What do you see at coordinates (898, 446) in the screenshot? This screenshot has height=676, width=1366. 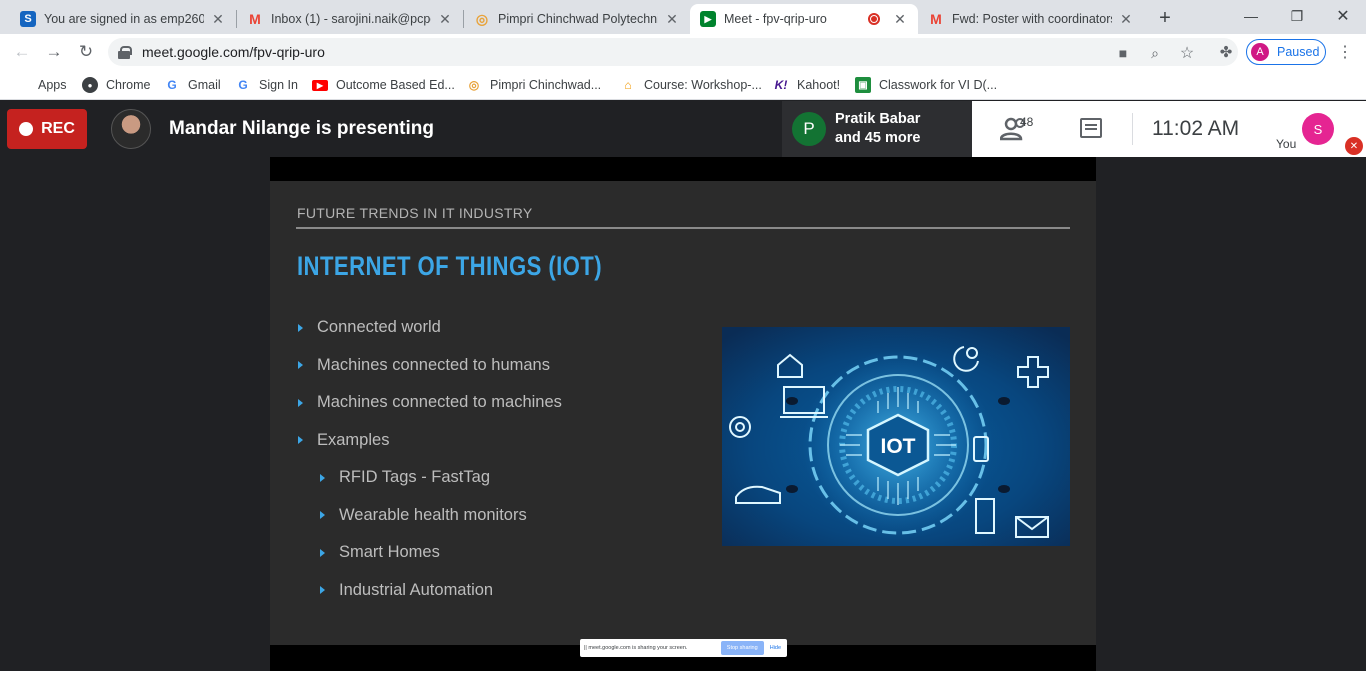 I see `iot-label: IOT` at bounding box center [898, 446].